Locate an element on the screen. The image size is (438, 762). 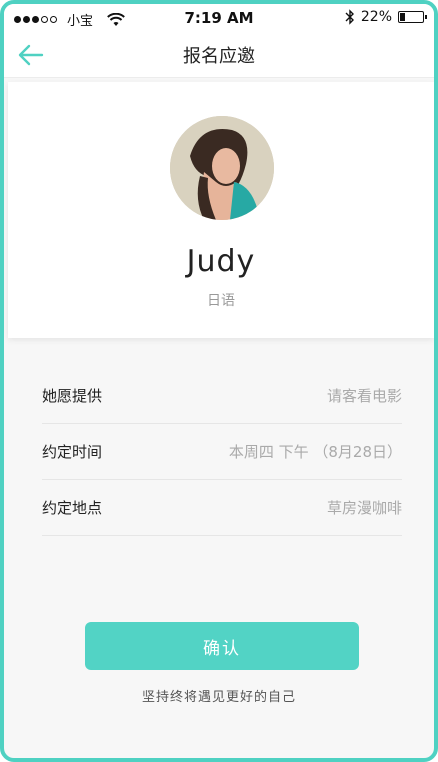
nav-bar: 报名应邀 is located at coordinates (219, 55).